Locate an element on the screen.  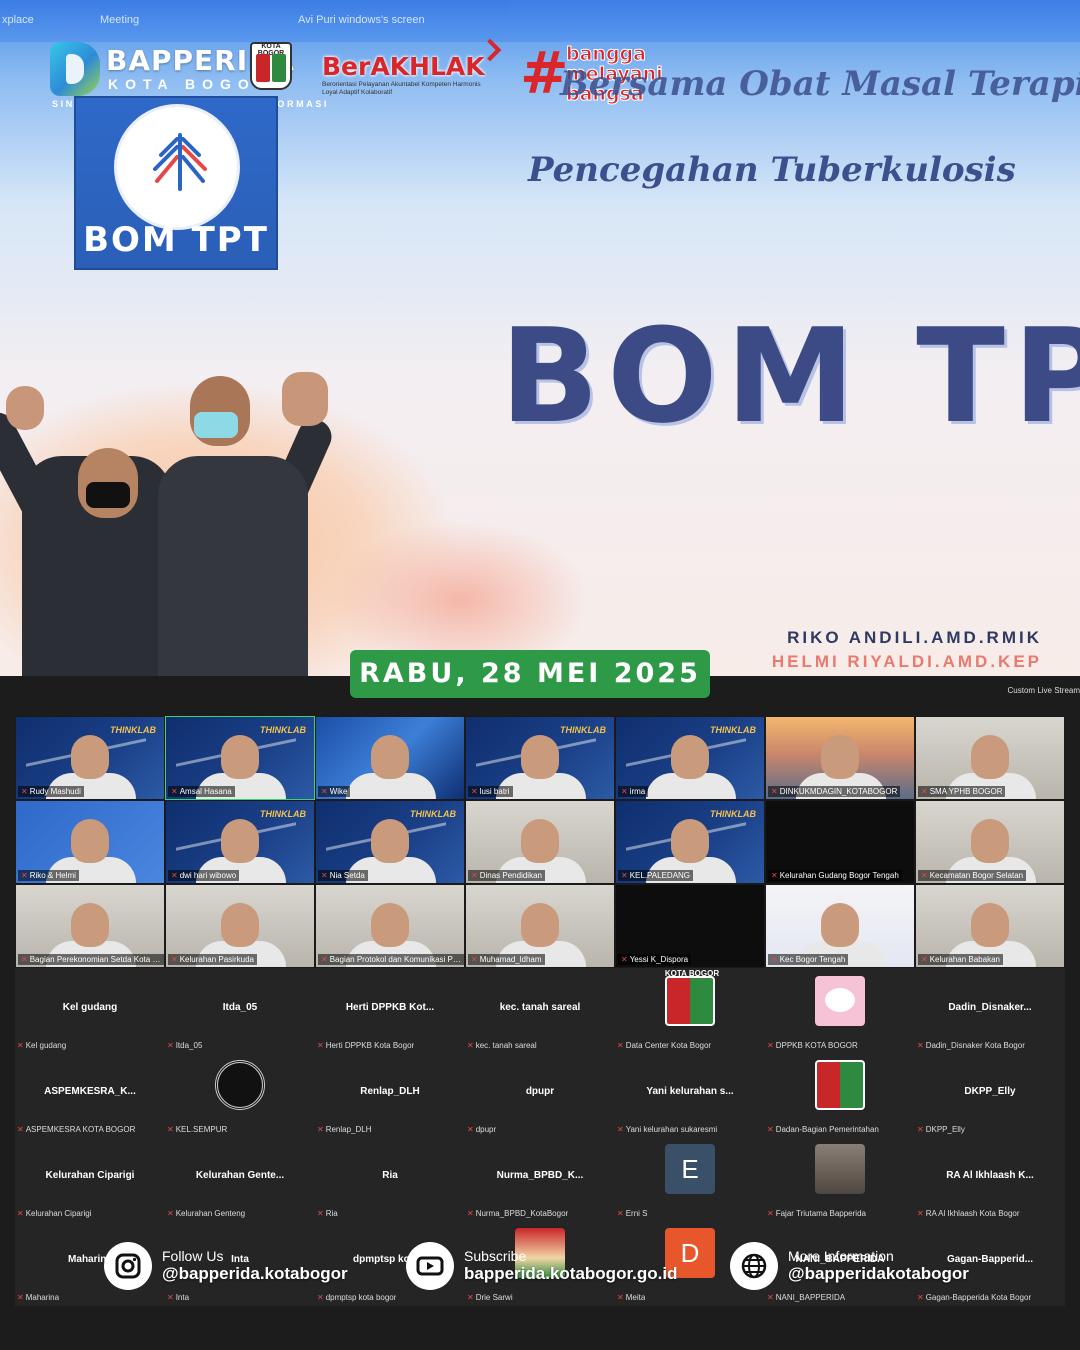
participant-name-tag: ✕ Renlap_DLH is located at coordinates (344, 1129).